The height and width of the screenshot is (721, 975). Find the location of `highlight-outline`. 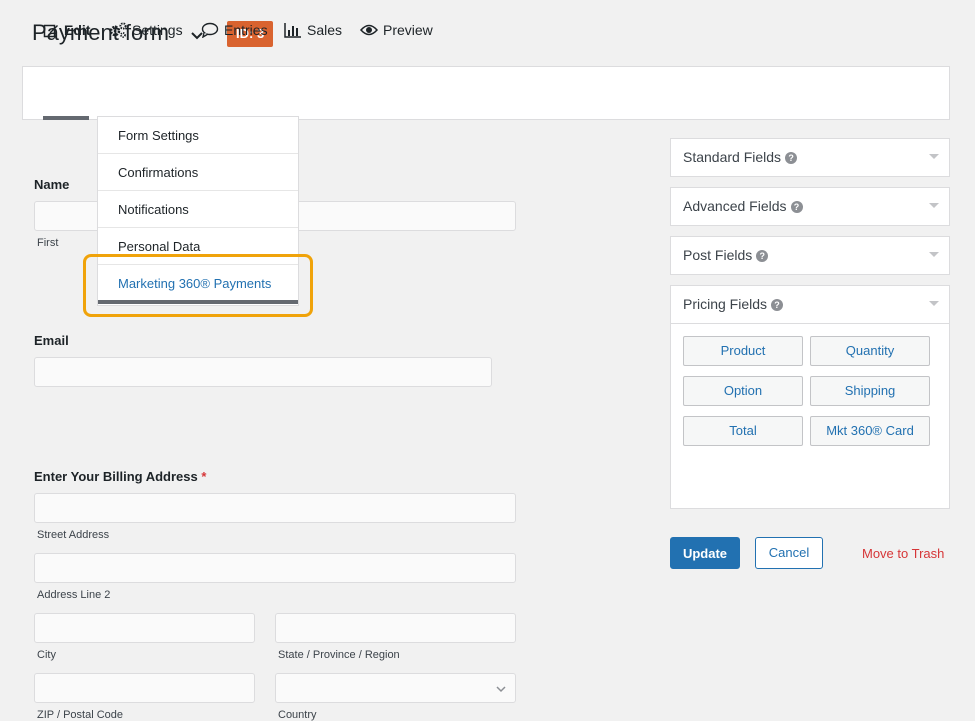

highlight-outline is located at coordinates (198, 285).